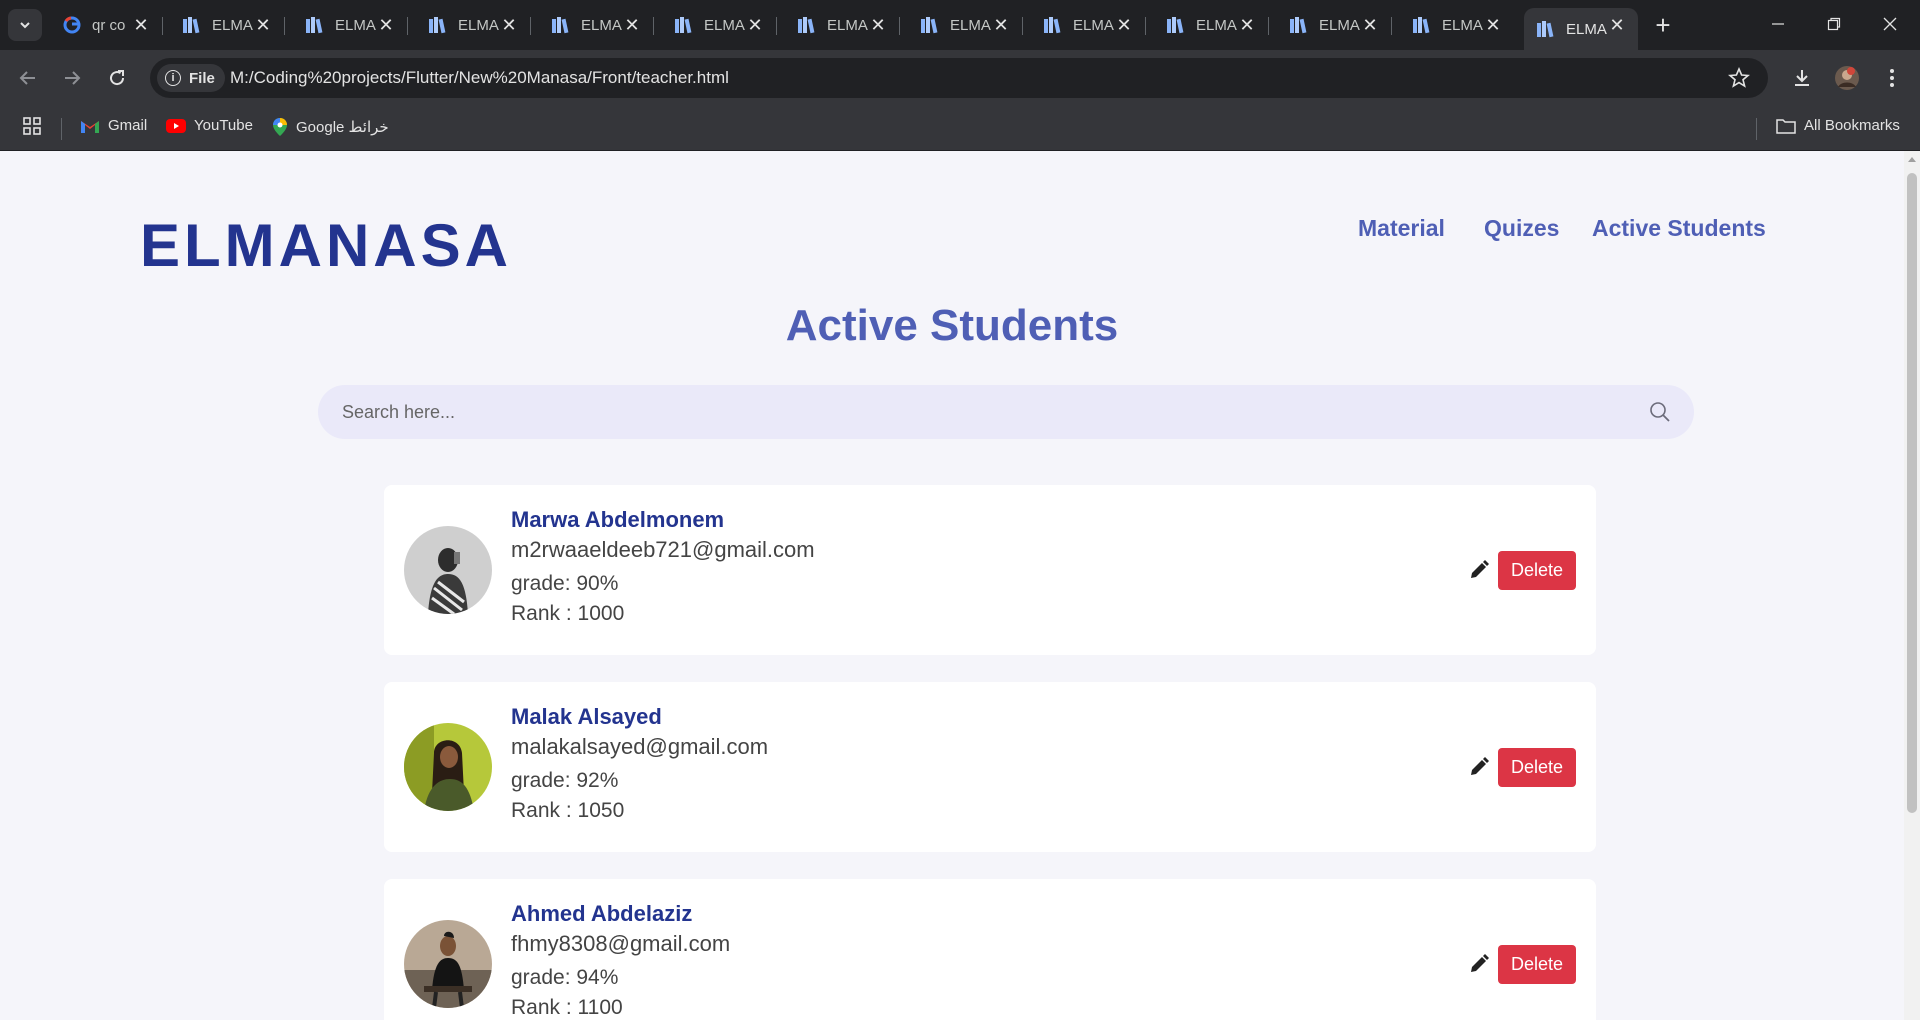 The height and width of the screenshot is (1020, 1920). I want to click on nav-active-students: Active Students, so click(1679, 228).